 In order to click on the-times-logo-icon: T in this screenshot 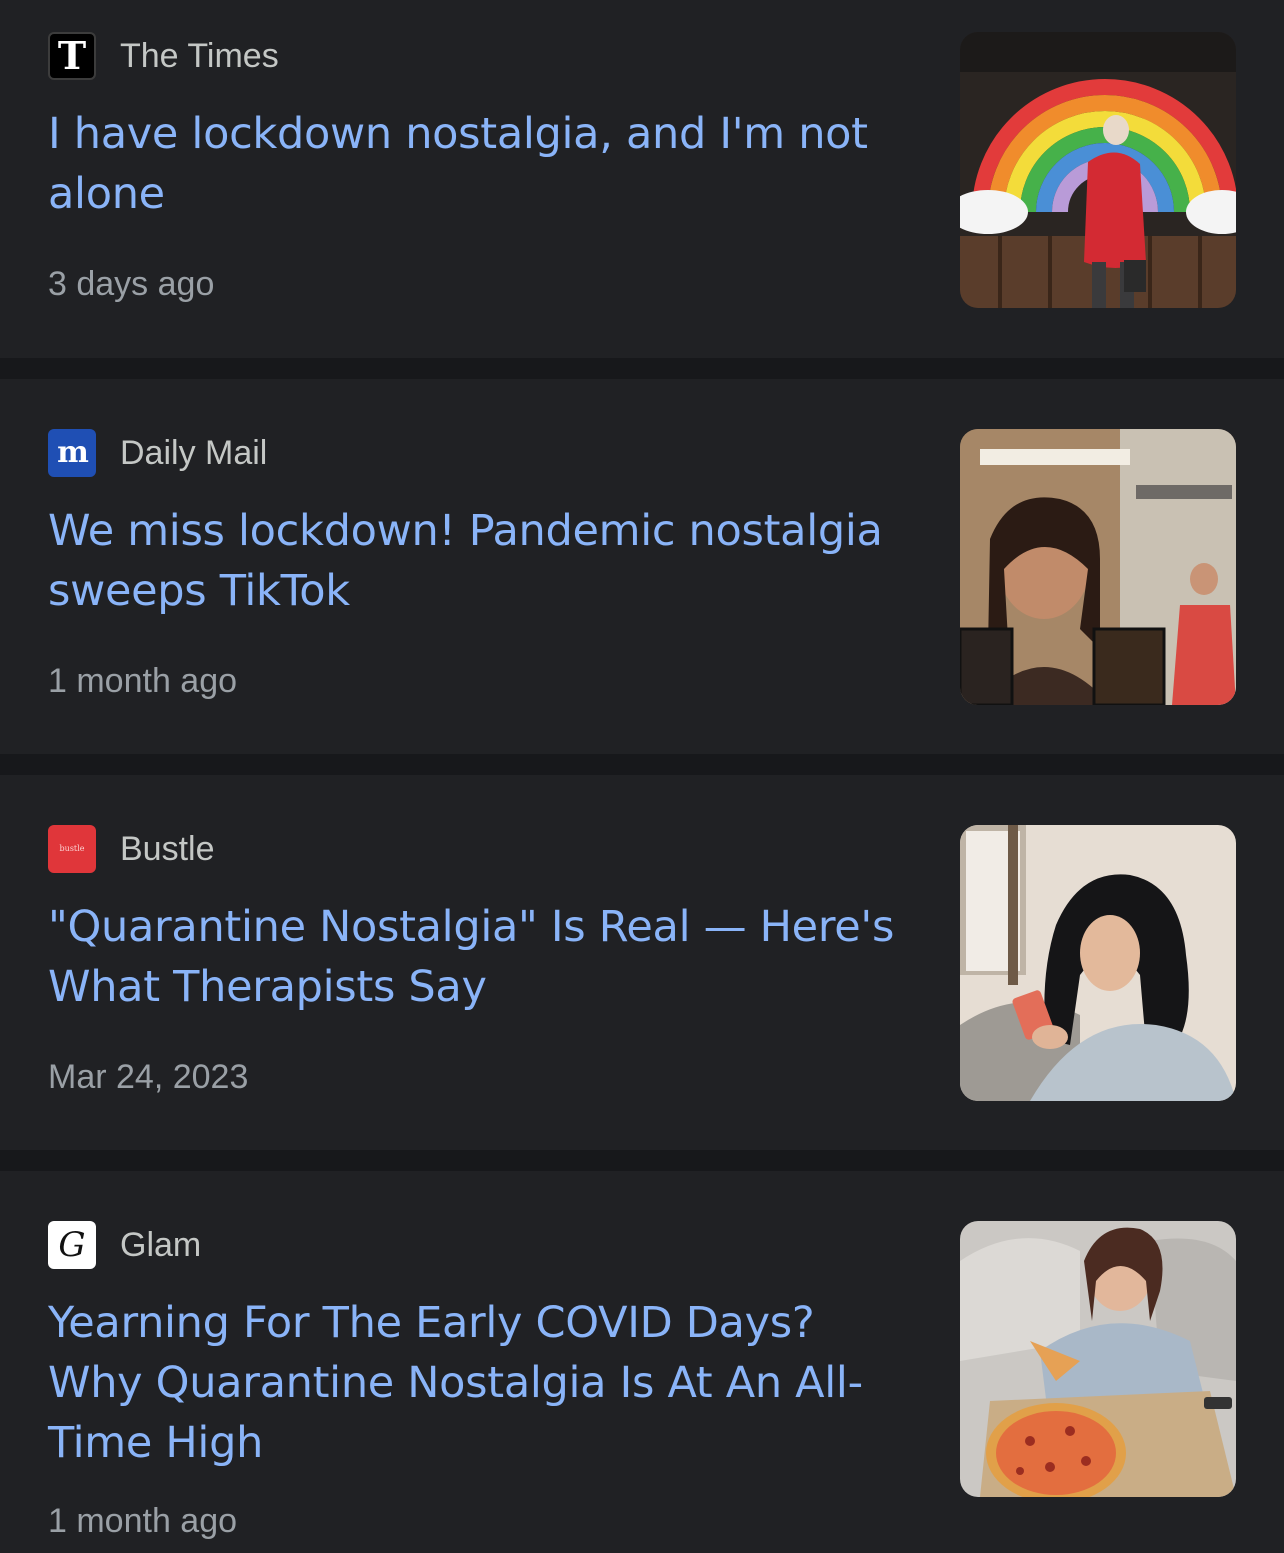, I will do `click(72, 56)`.